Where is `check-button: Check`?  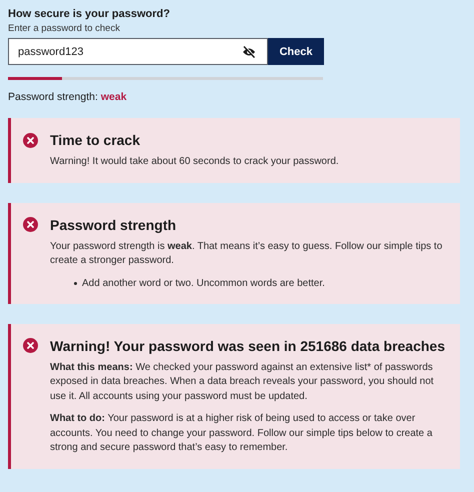
check-button: Check is located at coordinates (296, 51).